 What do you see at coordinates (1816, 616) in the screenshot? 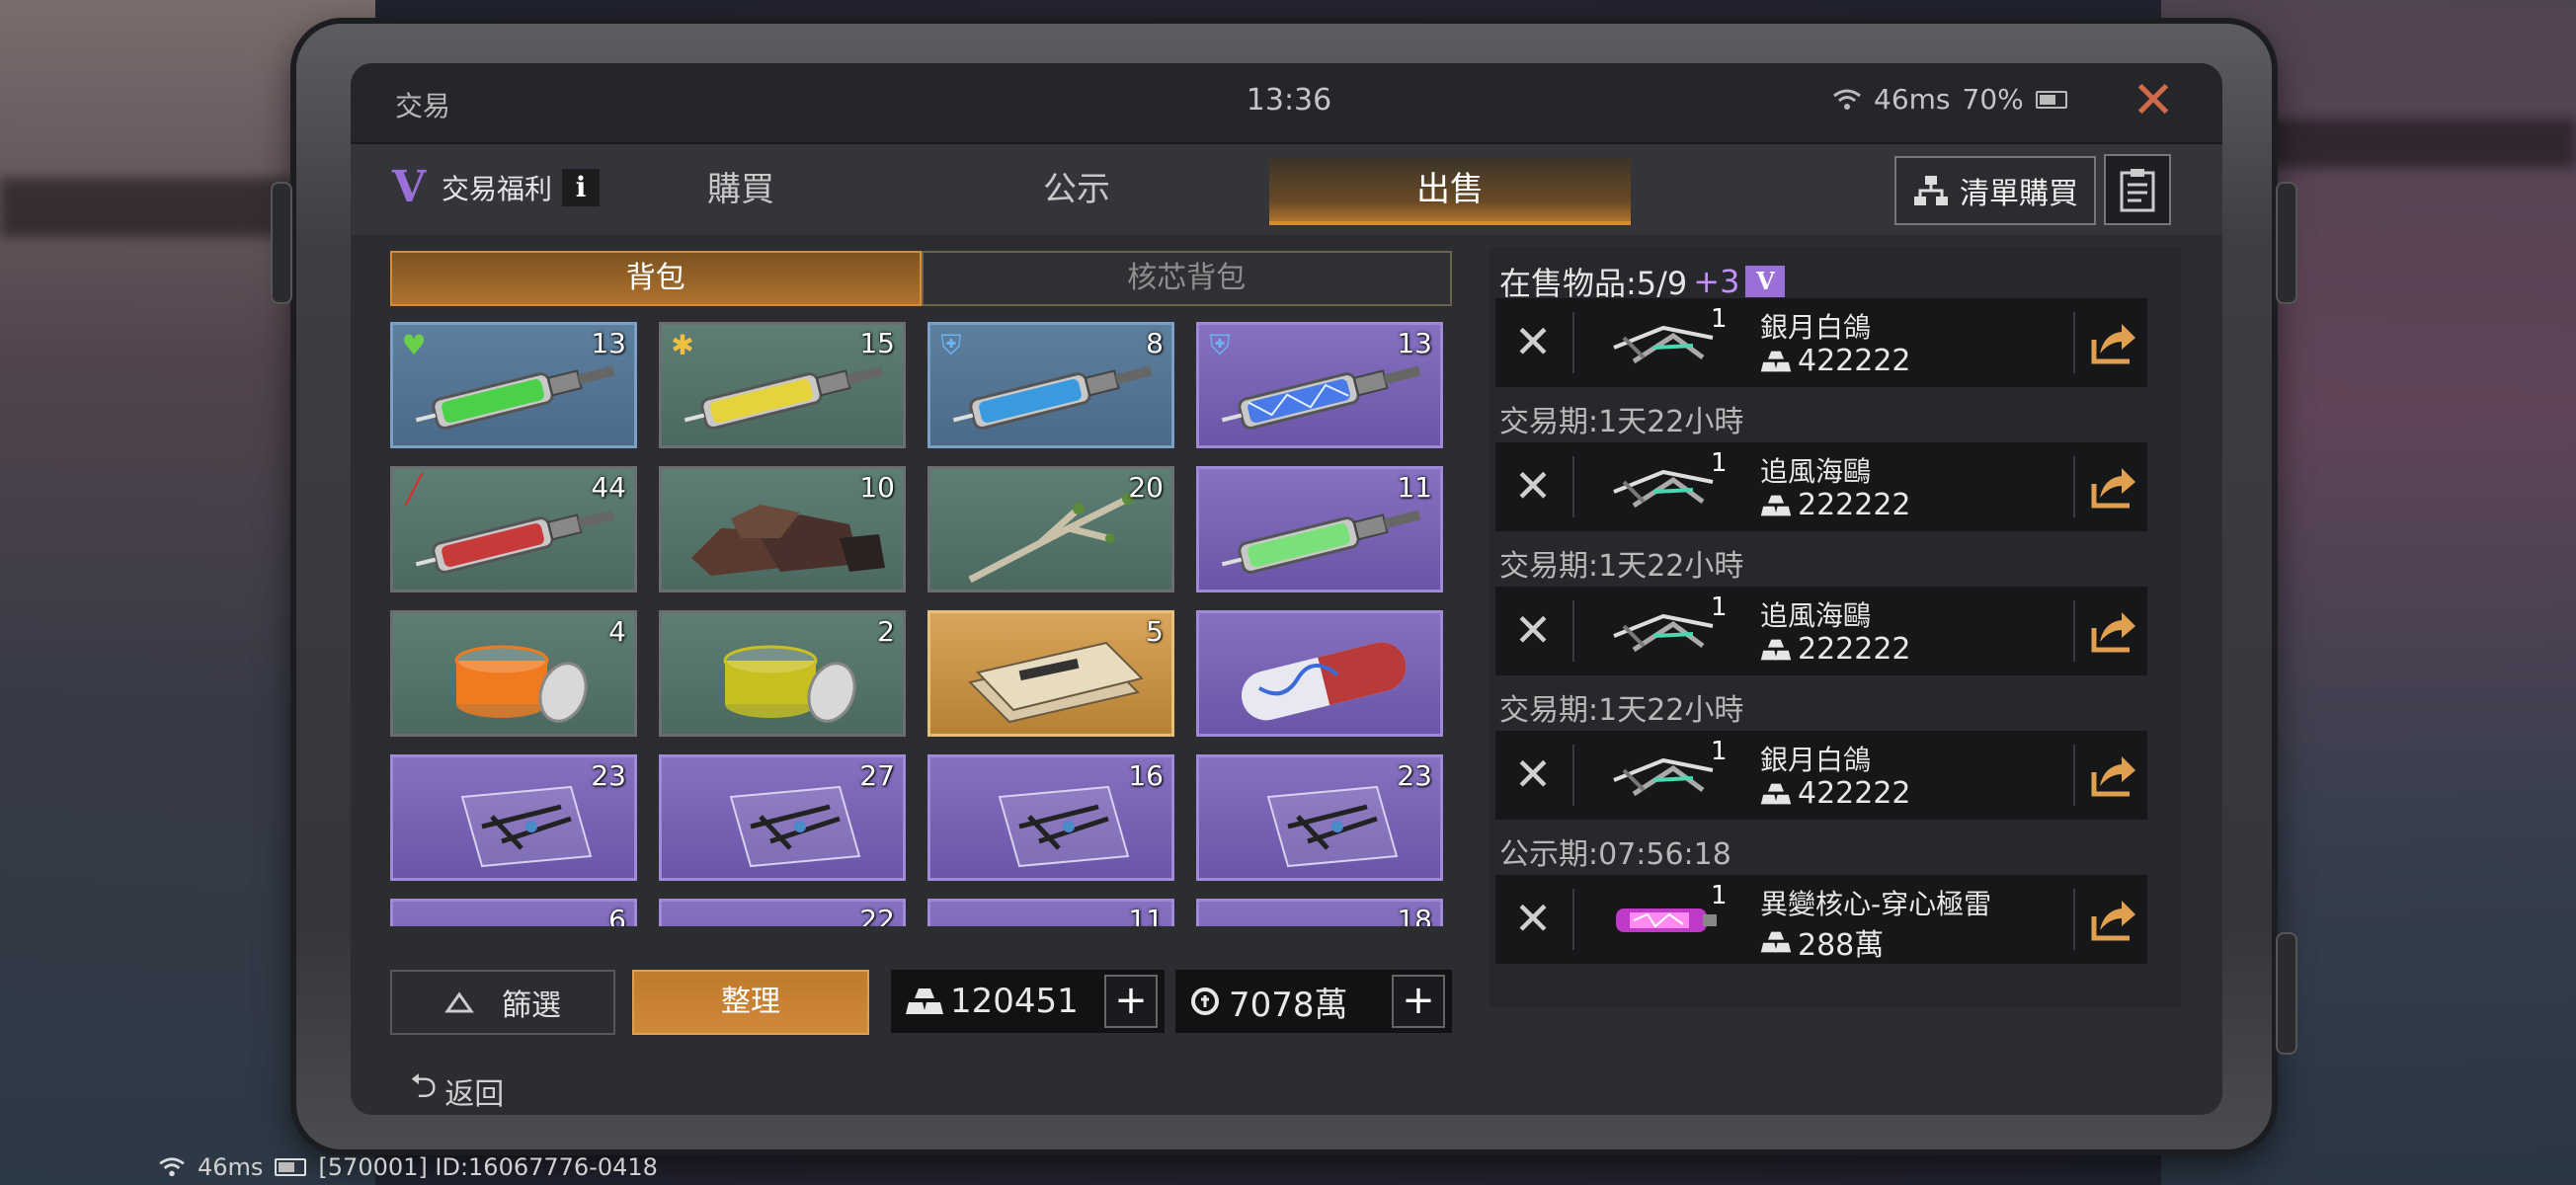
I see `sale-item-name: 追風海鷗` at bounding box center [1816, 616].